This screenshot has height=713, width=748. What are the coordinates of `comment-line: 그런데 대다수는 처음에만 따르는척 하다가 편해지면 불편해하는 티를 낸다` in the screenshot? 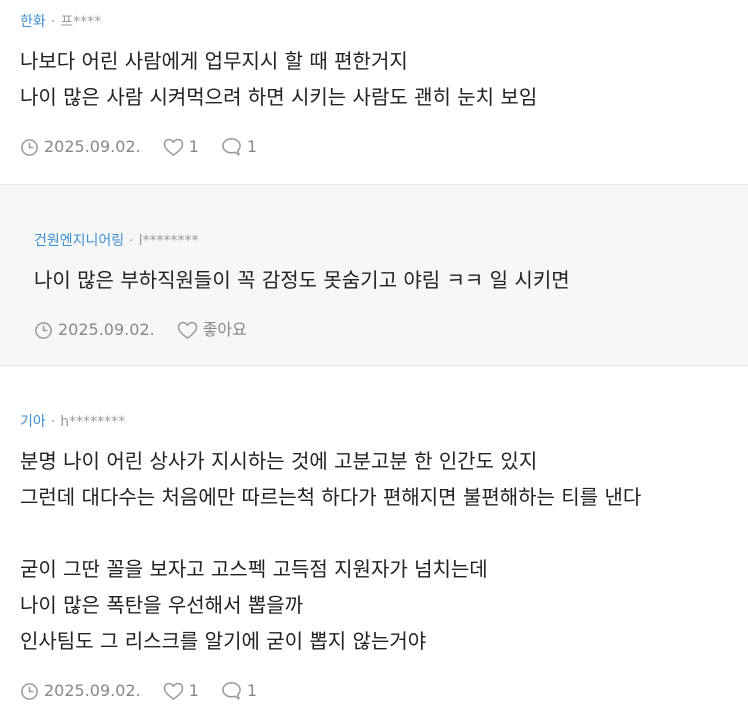 It's located at (331, 497).